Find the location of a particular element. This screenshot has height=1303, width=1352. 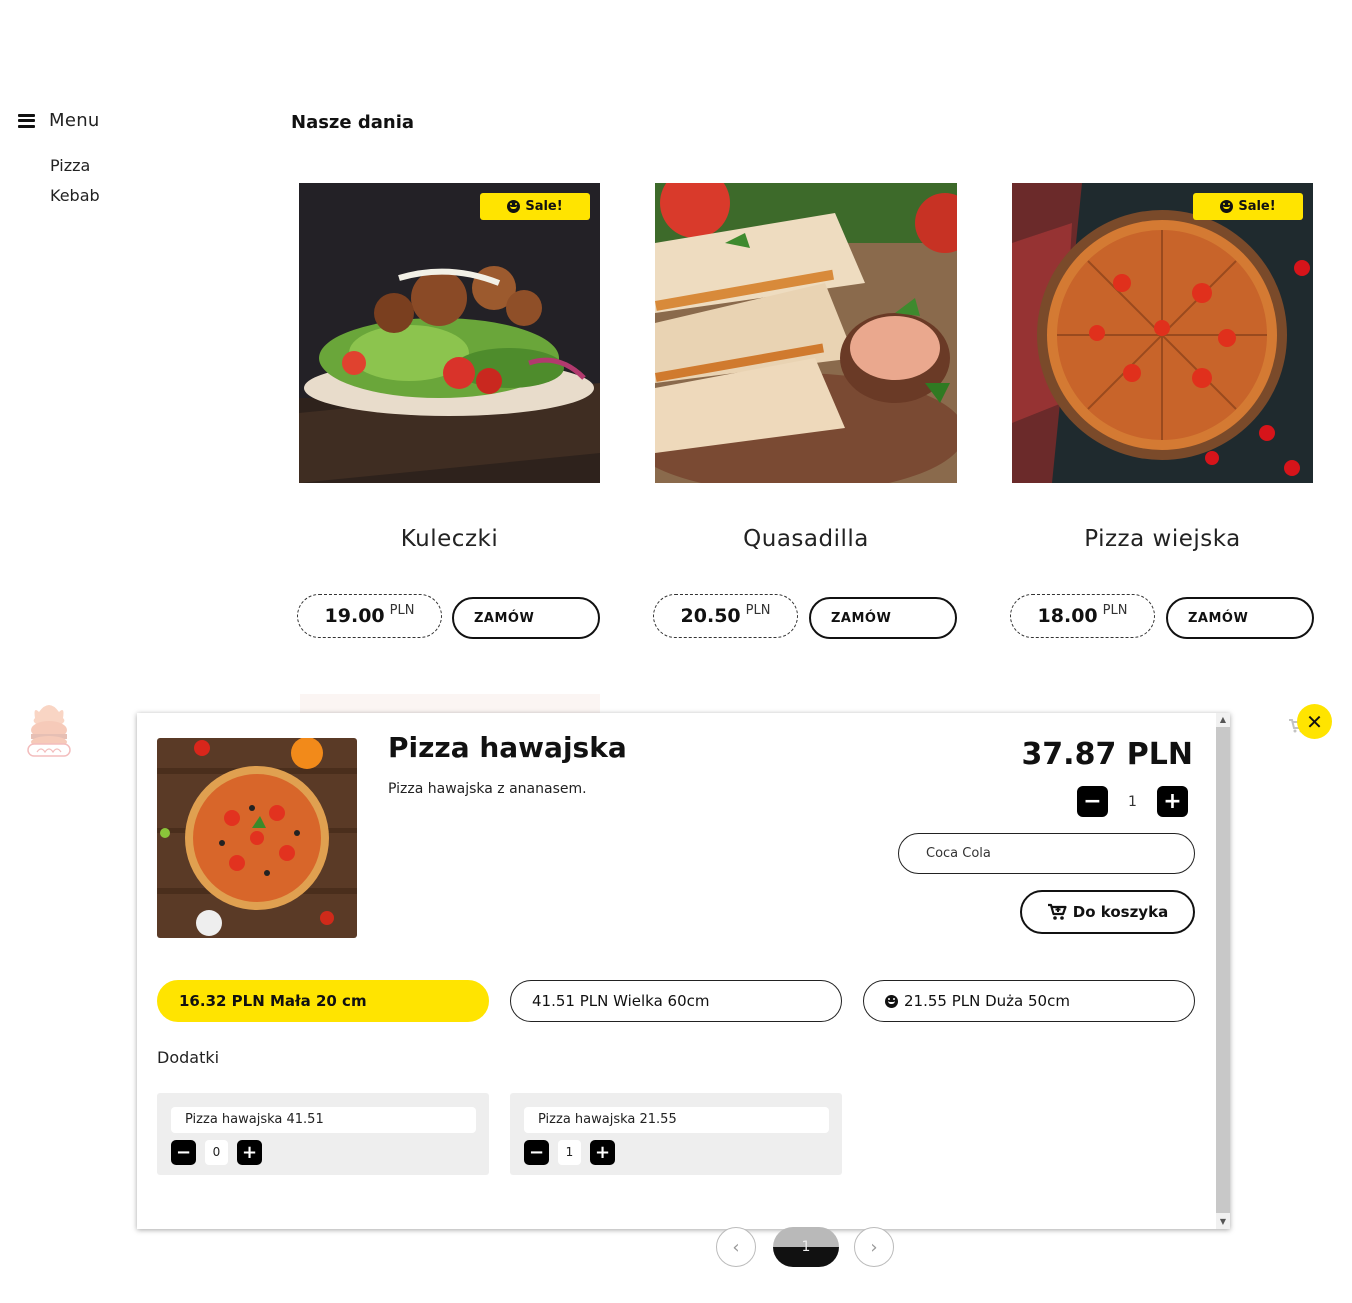

add-to-cart-button: Do koszyka is located at coordinates (1107, 912).